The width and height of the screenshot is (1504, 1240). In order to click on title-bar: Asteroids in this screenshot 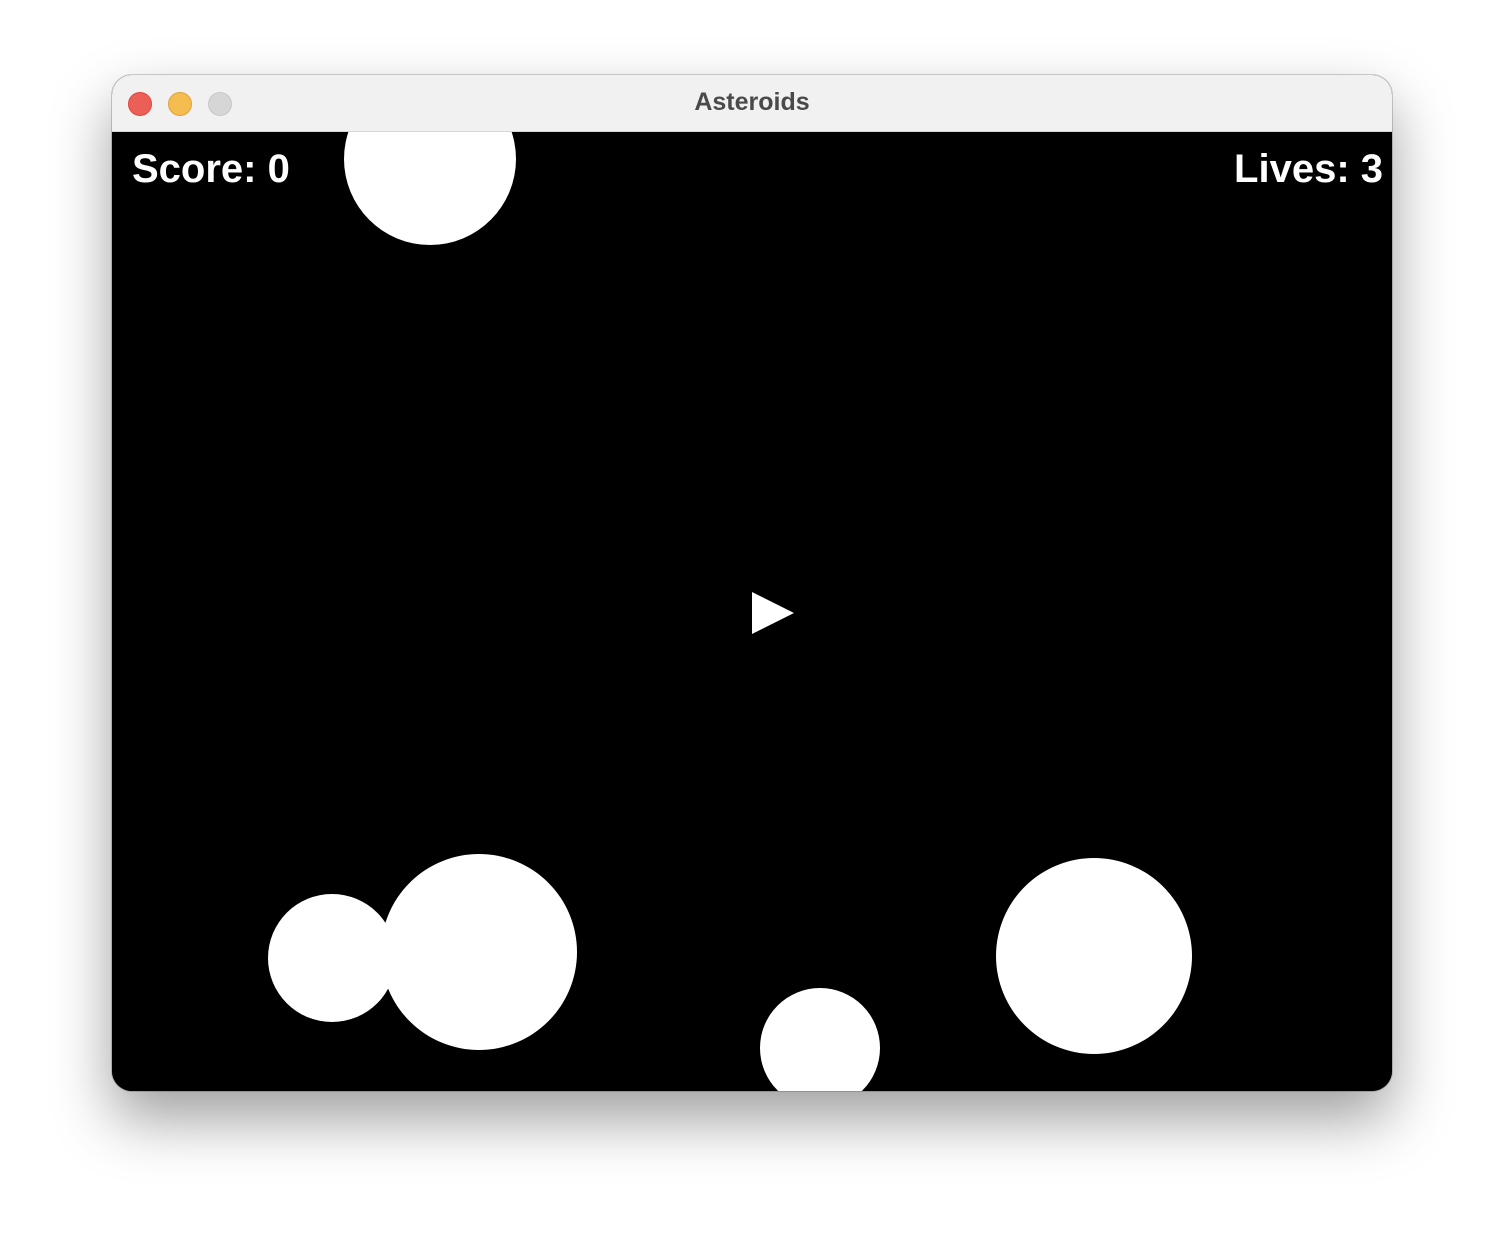, I will do `click(752, 103)`.